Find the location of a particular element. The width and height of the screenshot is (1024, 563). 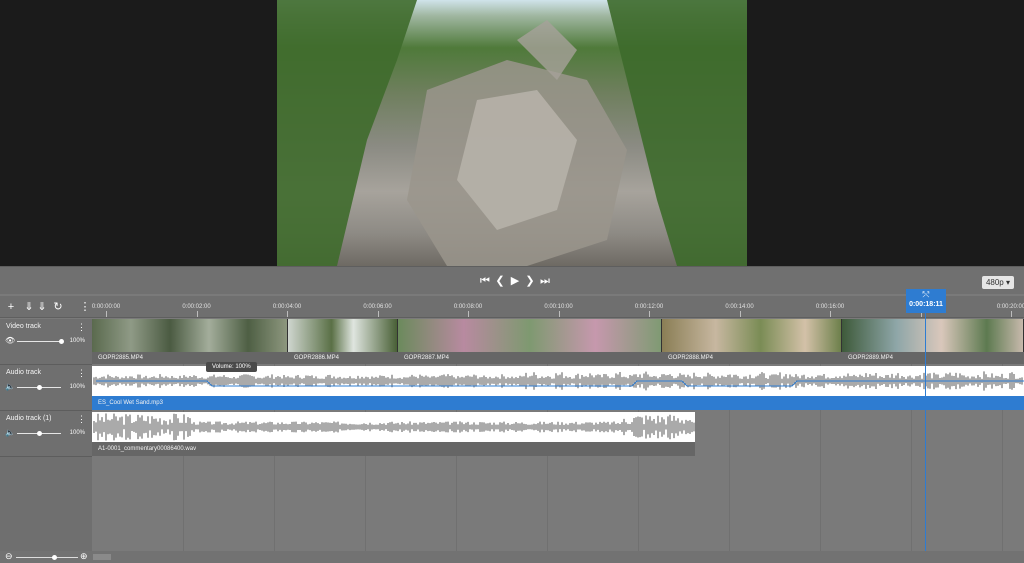

ruler-tick-label: 0:00:08:00 is located at coordinates (468, 307).